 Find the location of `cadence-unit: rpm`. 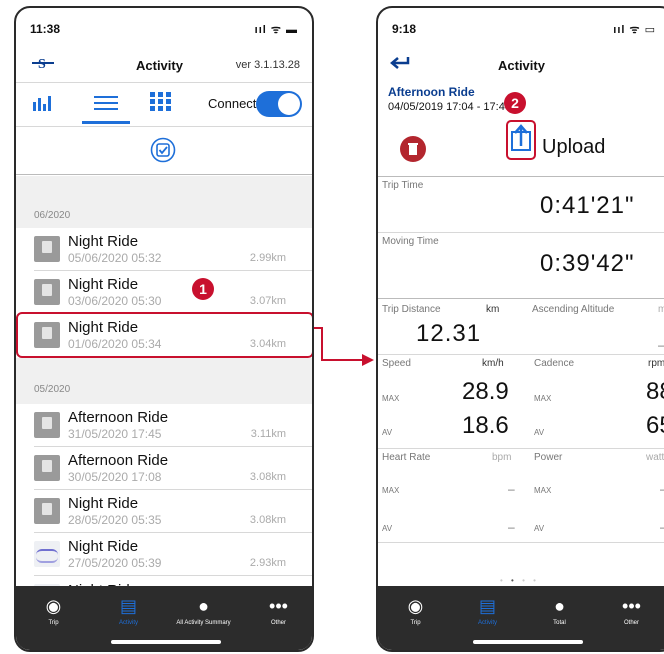

cadence-unit: rpm is located at coordinates (656, 363).